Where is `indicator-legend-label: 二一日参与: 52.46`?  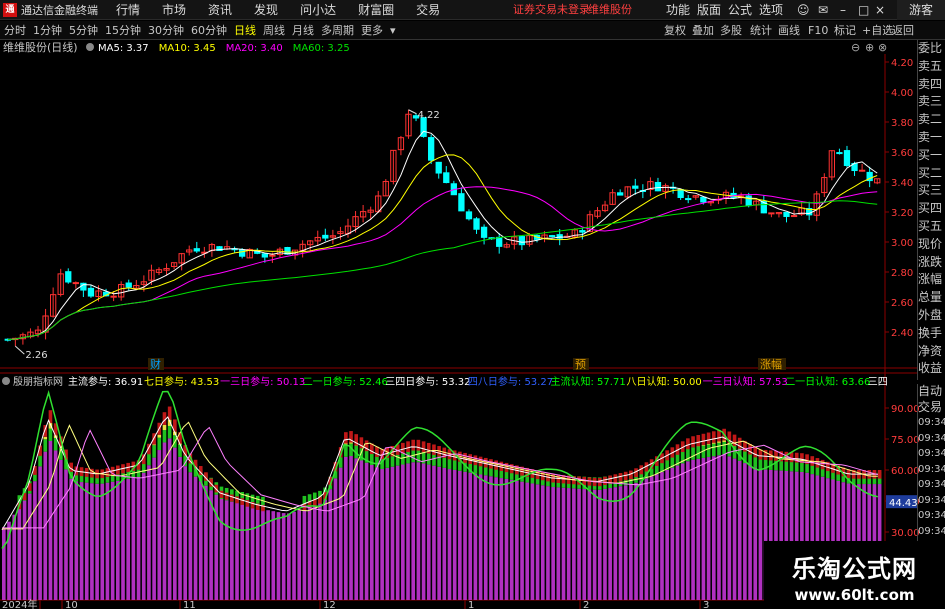 indicator-legend-label: 二一日参与: 52.46 is located at coordinates (345, 381).